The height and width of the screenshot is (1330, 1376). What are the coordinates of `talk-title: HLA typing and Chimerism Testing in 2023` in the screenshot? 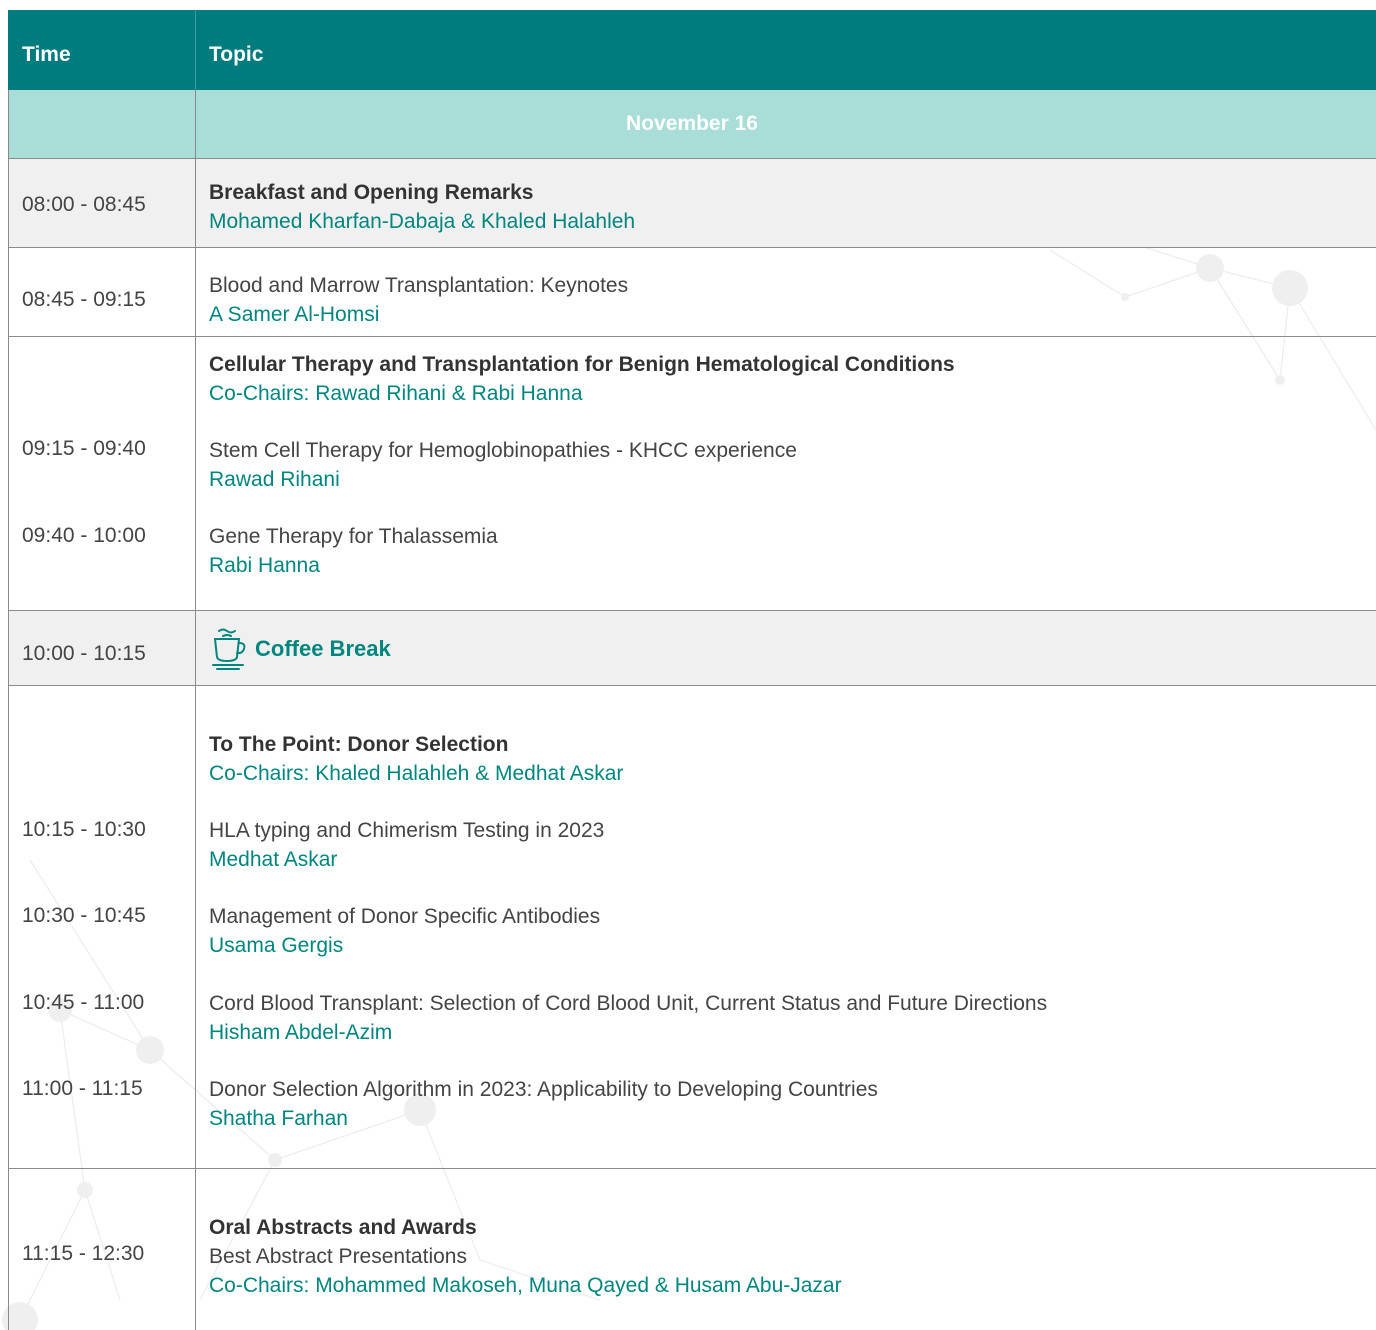 It's located at (407, 830).